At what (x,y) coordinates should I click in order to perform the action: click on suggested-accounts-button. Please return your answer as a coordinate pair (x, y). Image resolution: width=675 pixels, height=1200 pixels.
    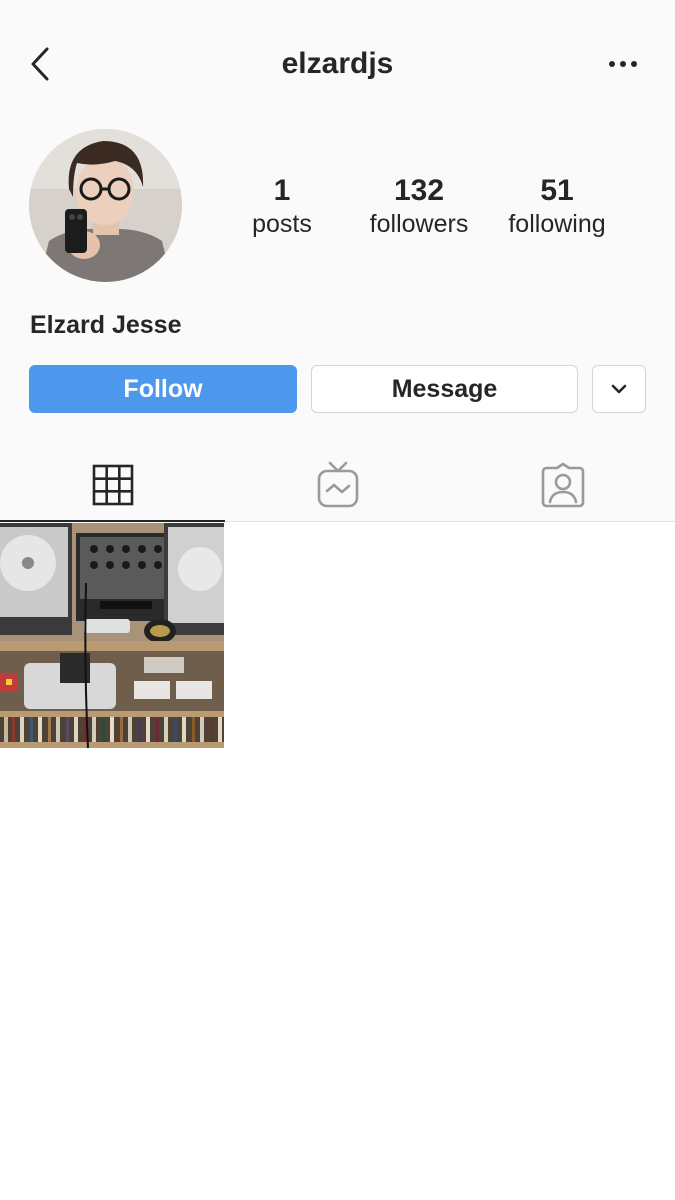
    Looking at the image, I should click on (619, 389).